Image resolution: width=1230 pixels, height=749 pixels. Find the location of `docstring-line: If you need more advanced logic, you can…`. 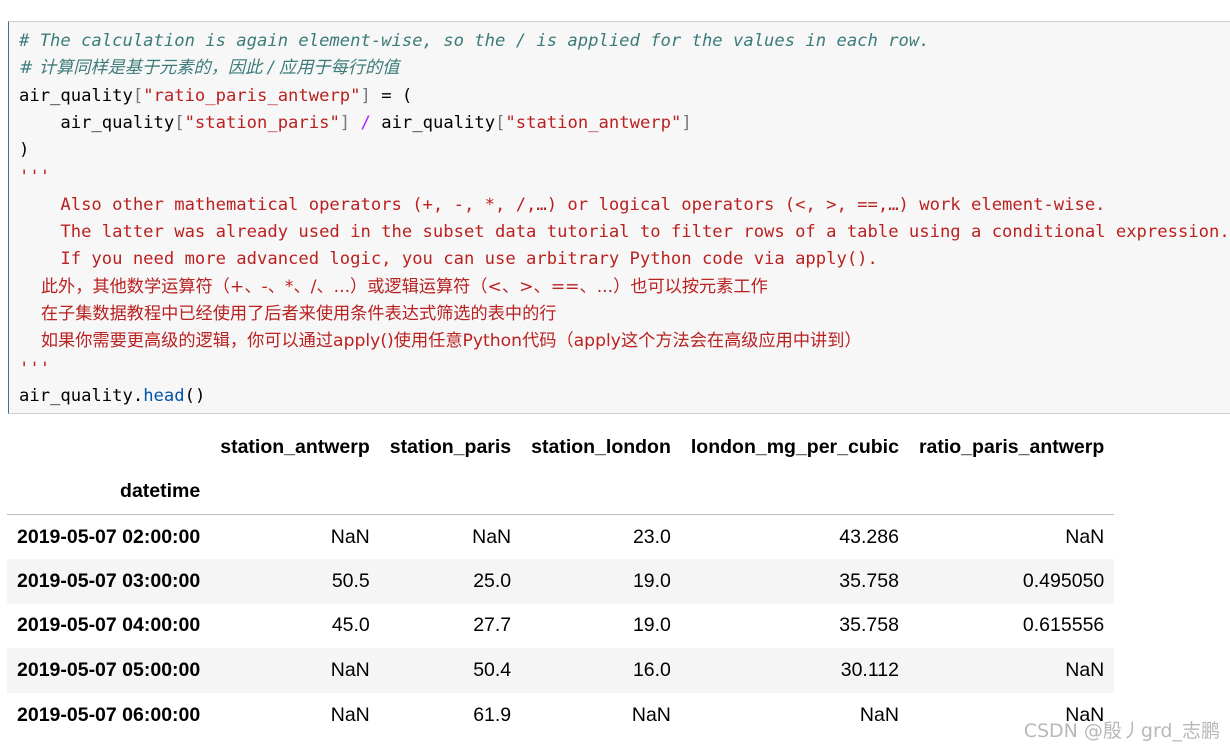

docstring-line: If you need more advanced logic, you can… is located at coordinates (448, 259).